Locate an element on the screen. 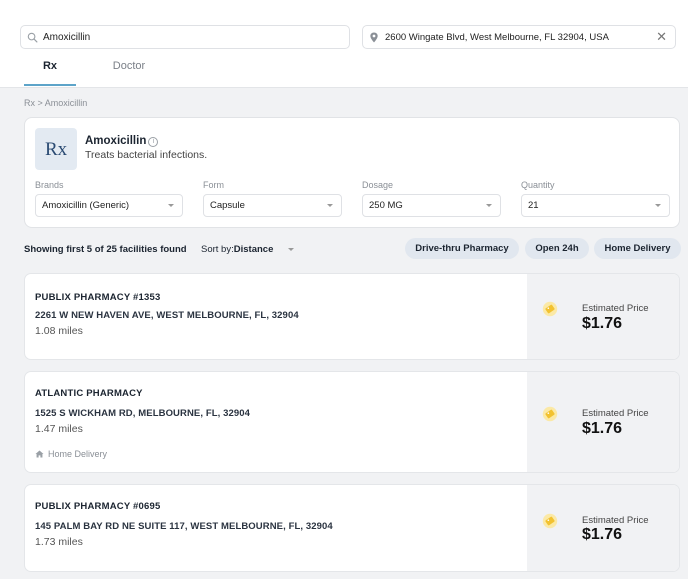  pharmacy-distance: 1.73 miles is located at coordinates (59, 542).